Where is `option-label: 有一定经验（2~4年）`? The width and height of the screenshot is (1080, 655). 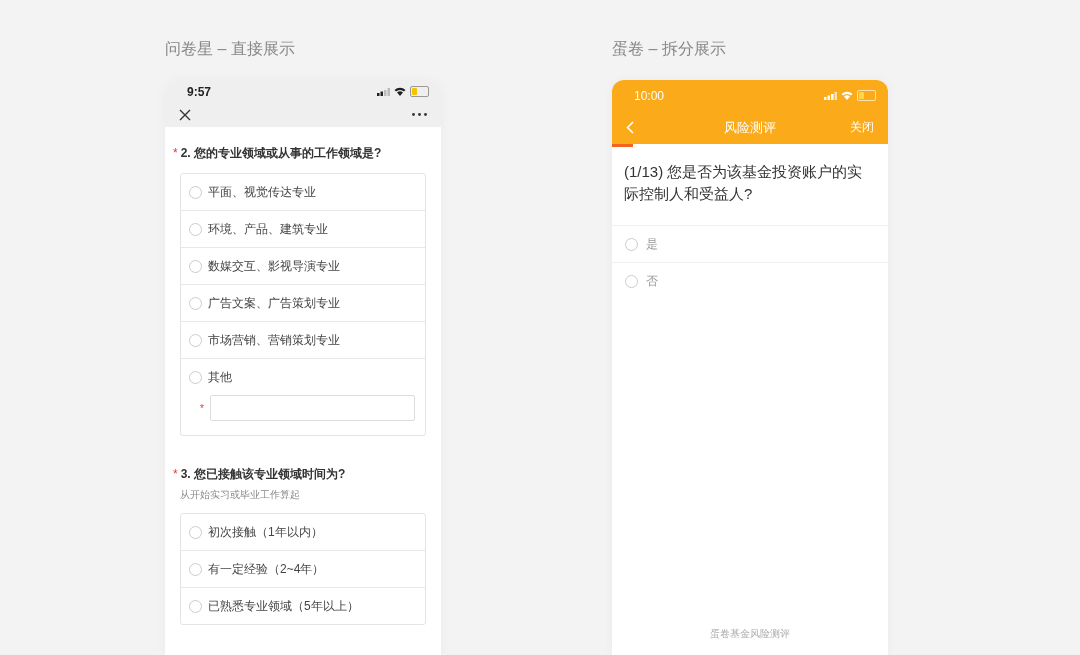 option-label: 有一定经验（2~4年） is located at coordinates (266, 569).